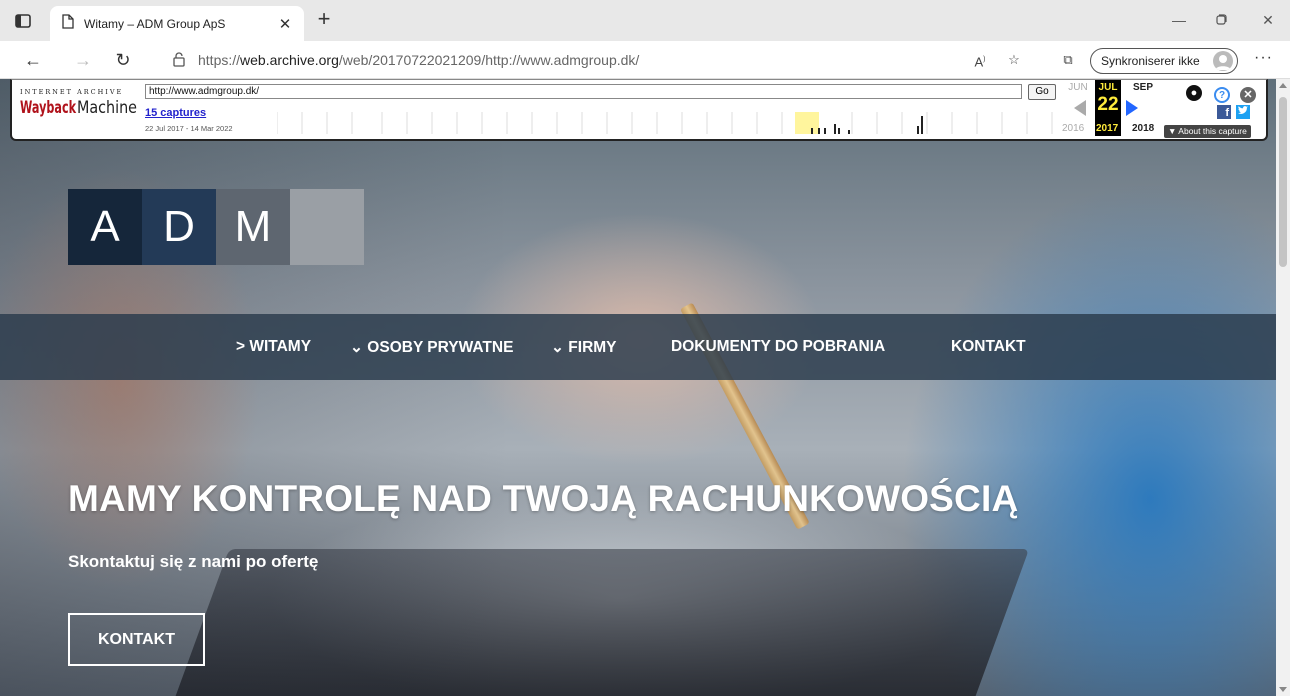  I want to click on logo-letter-m: M, so click(253, 227).